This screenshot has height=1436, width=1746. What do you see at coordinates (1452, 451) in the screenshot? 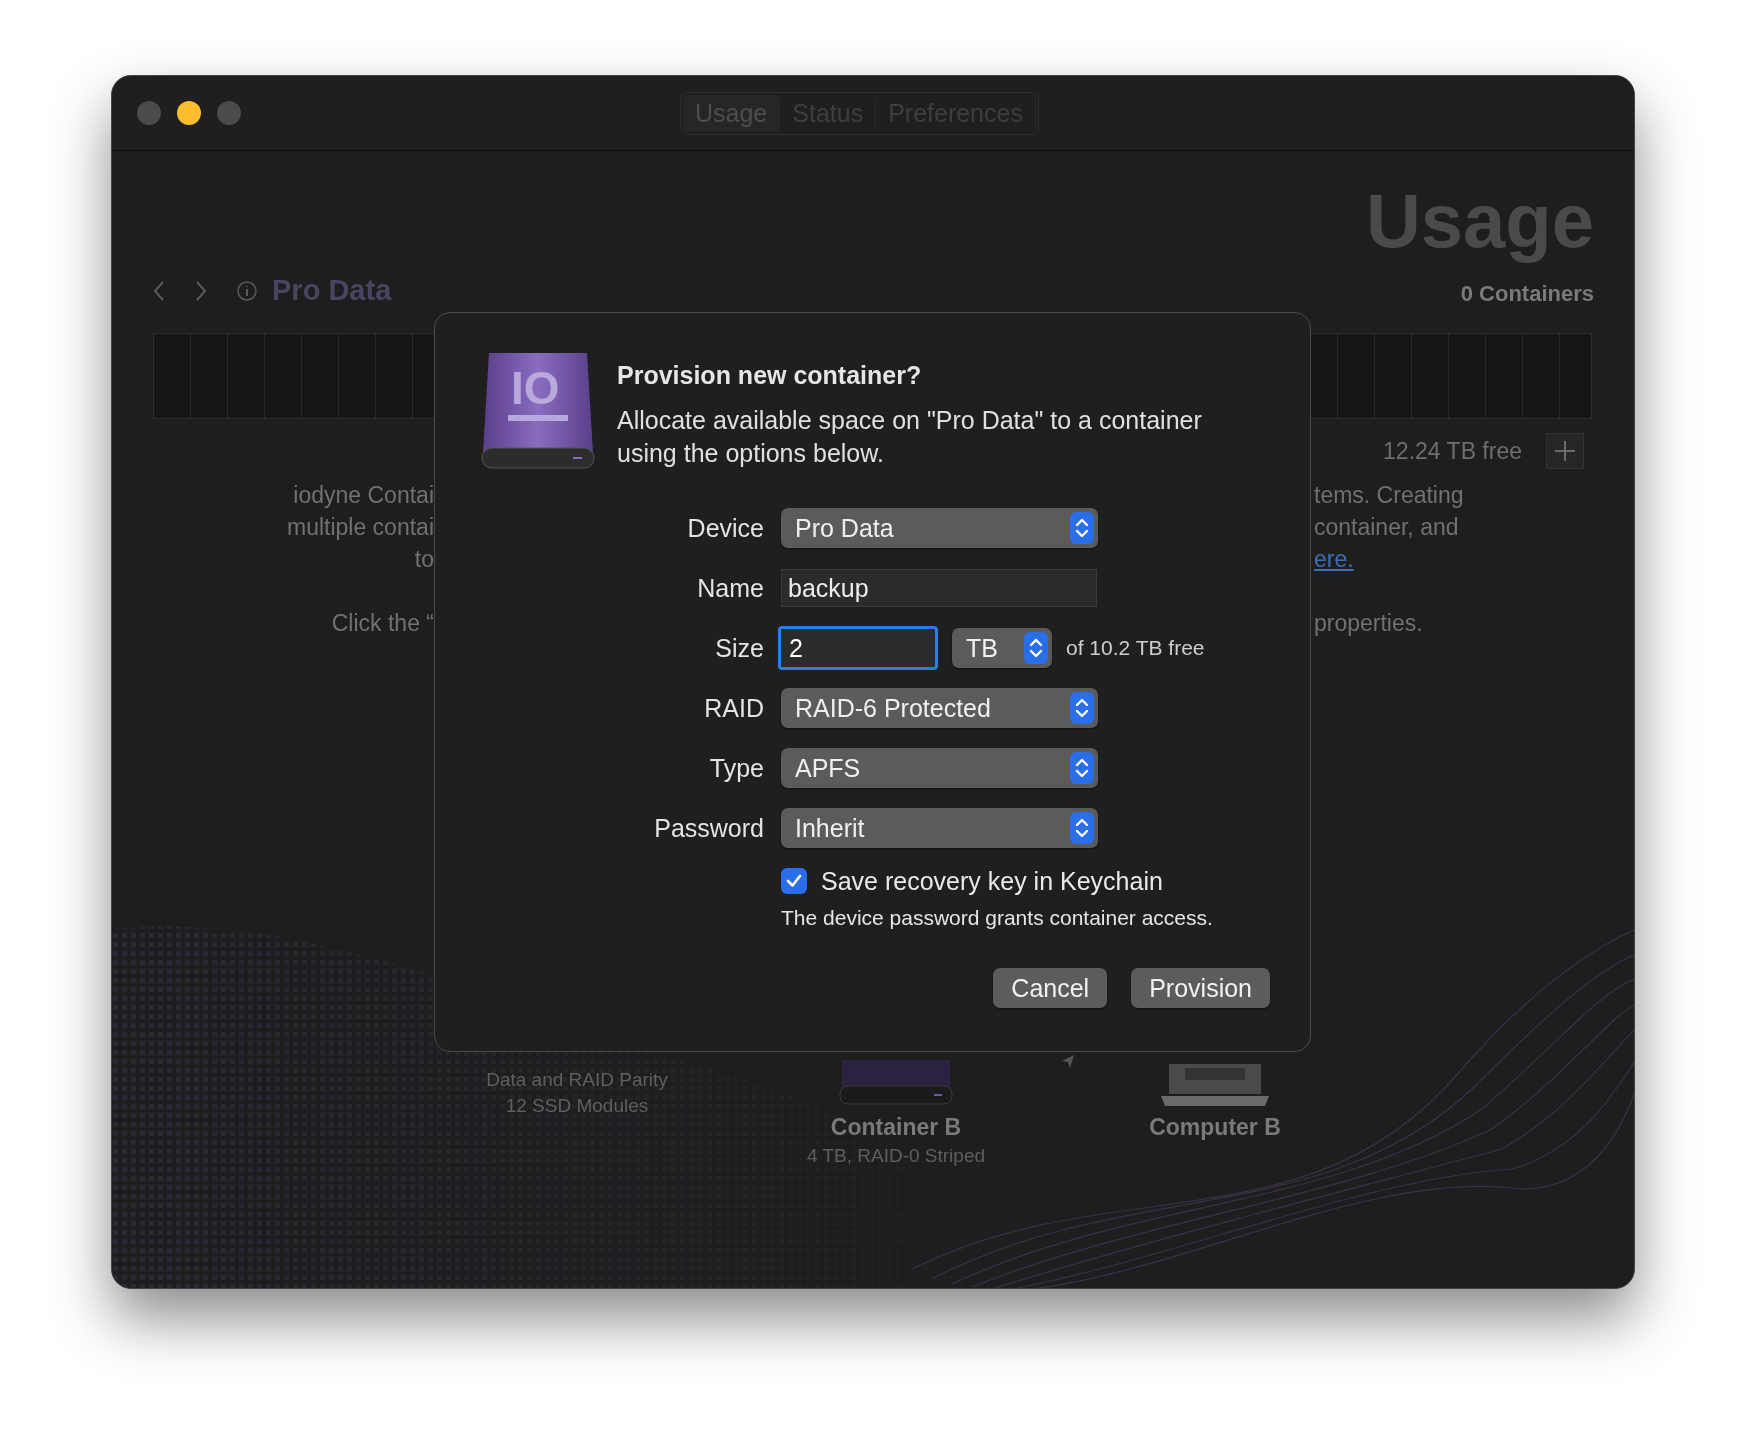
I see `free-space: 12.24 TB free` at bounding box center [1452, 451].